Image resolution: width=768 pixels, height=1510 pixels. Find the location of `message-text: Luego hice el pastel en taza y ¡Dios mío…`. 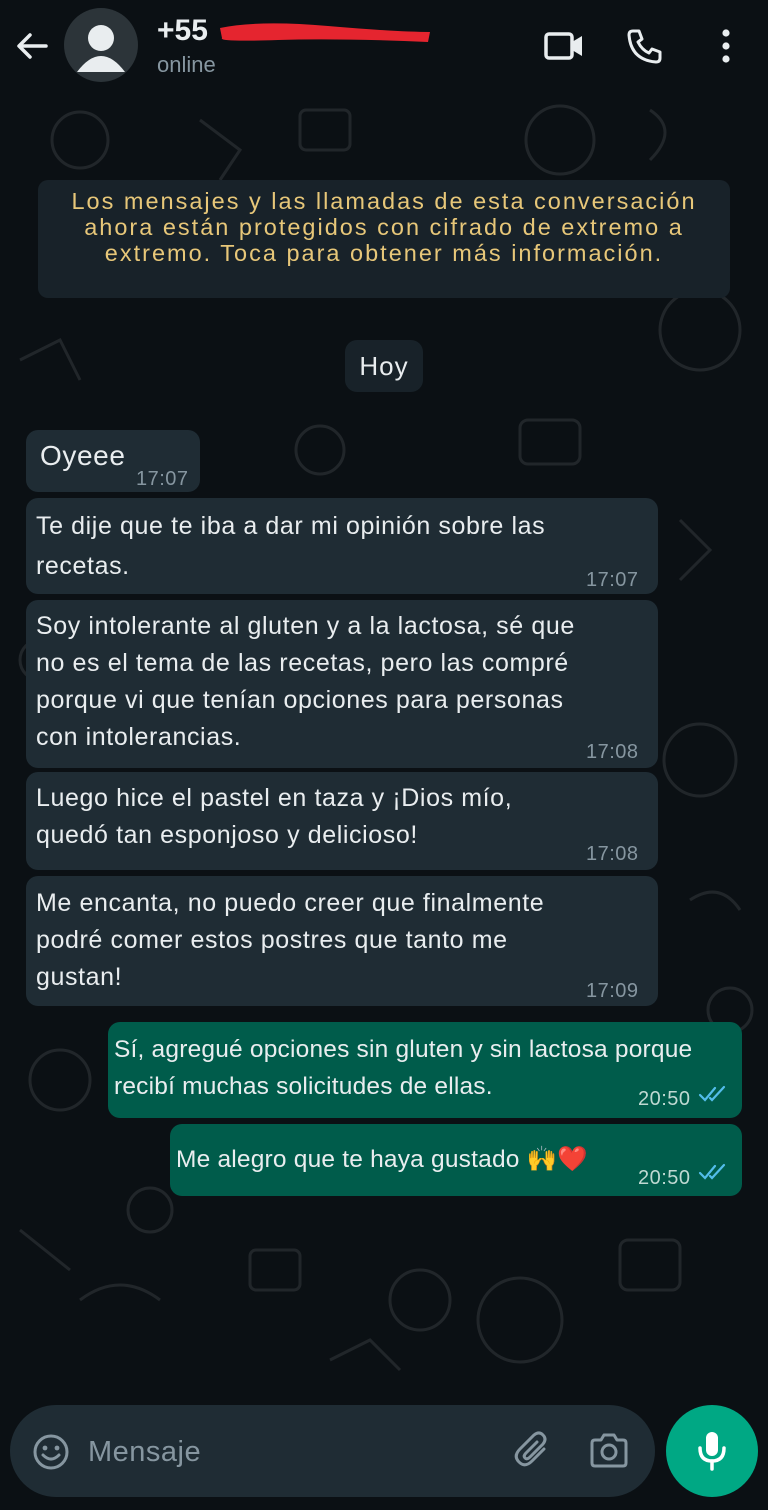

message-text: Luego hice el pastel en taza y ¡Dios mío… is located at coordinates (274, 798).